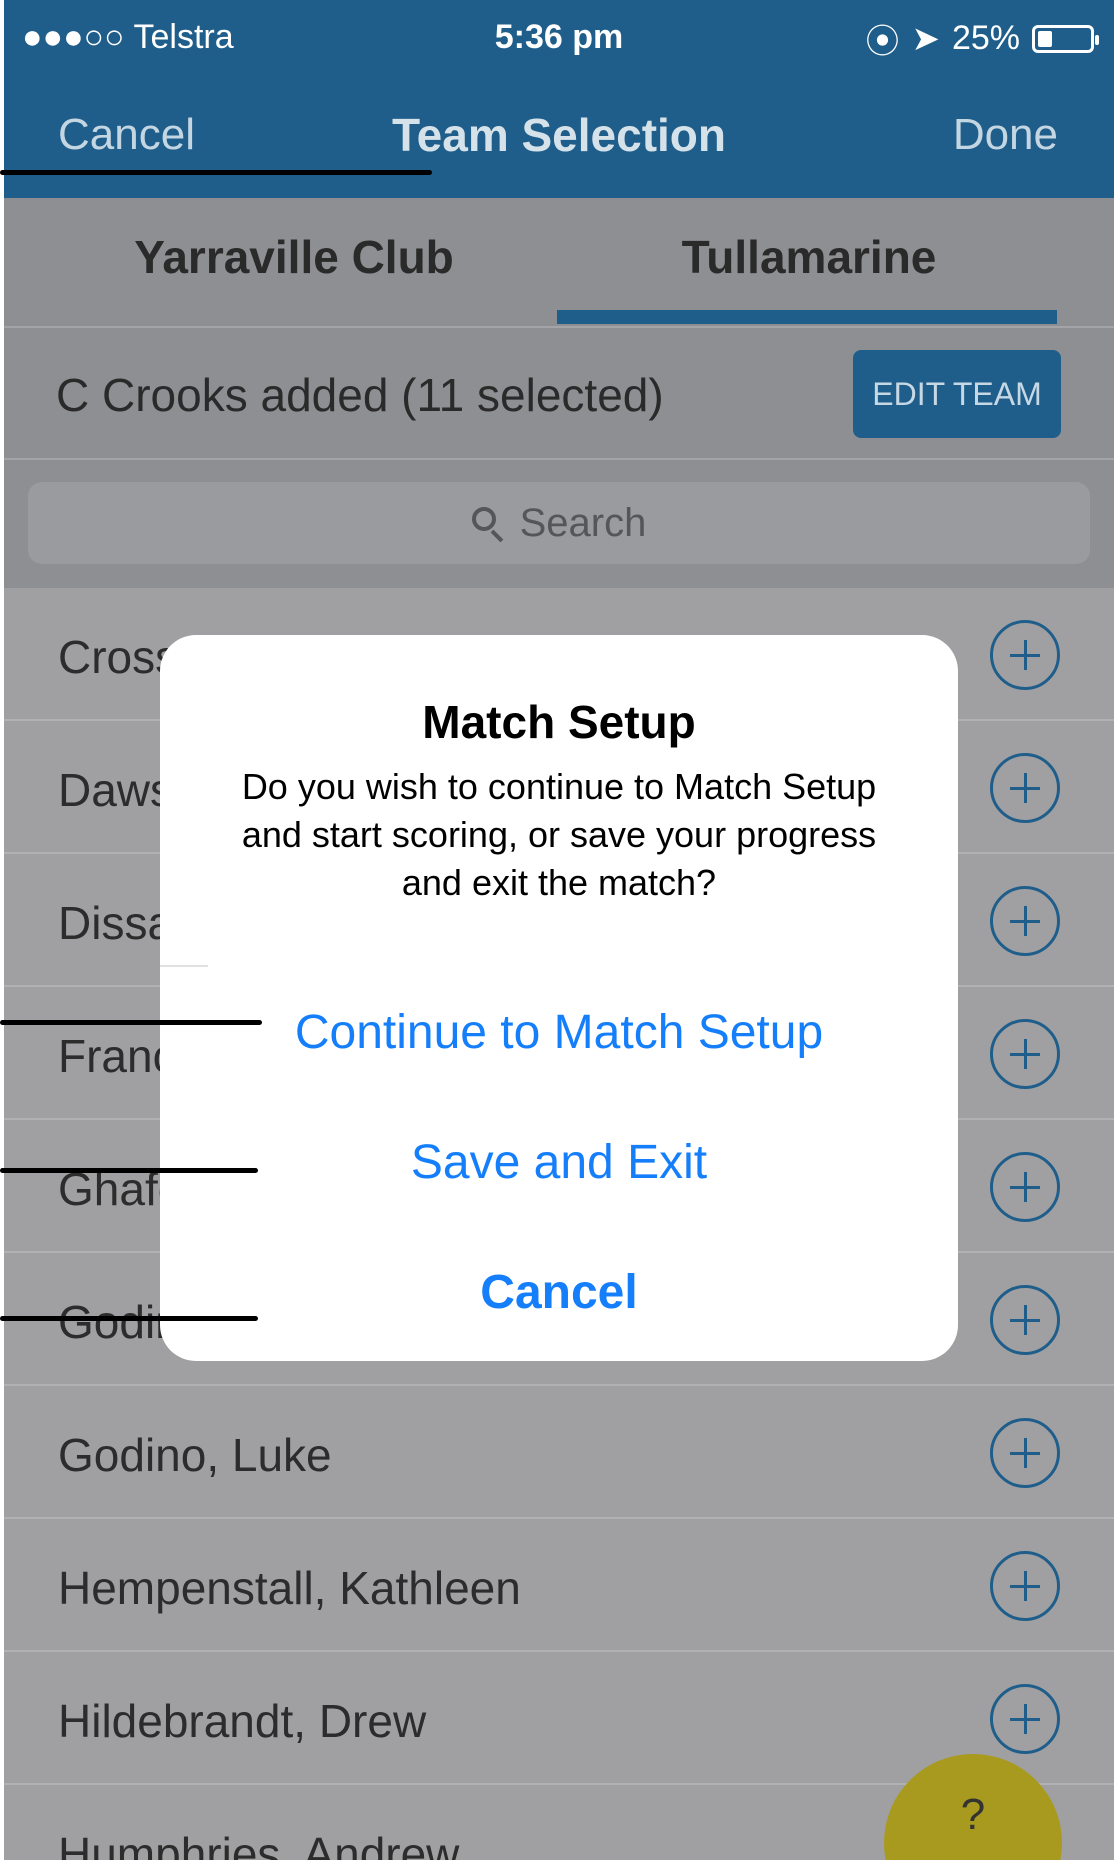 The height and width of the screenshot is (1860, 1114). Describe the element at coordinates (807, 317) in the screenshot. I see `tab-selected-indicator` at that location.